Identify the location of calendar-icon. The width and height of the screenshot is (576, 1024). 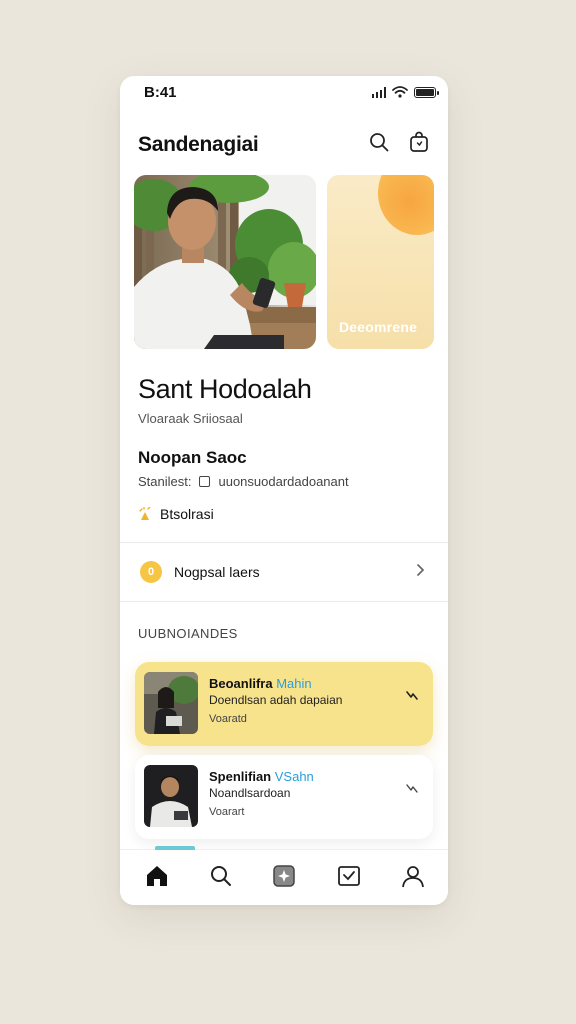
(205, 481).